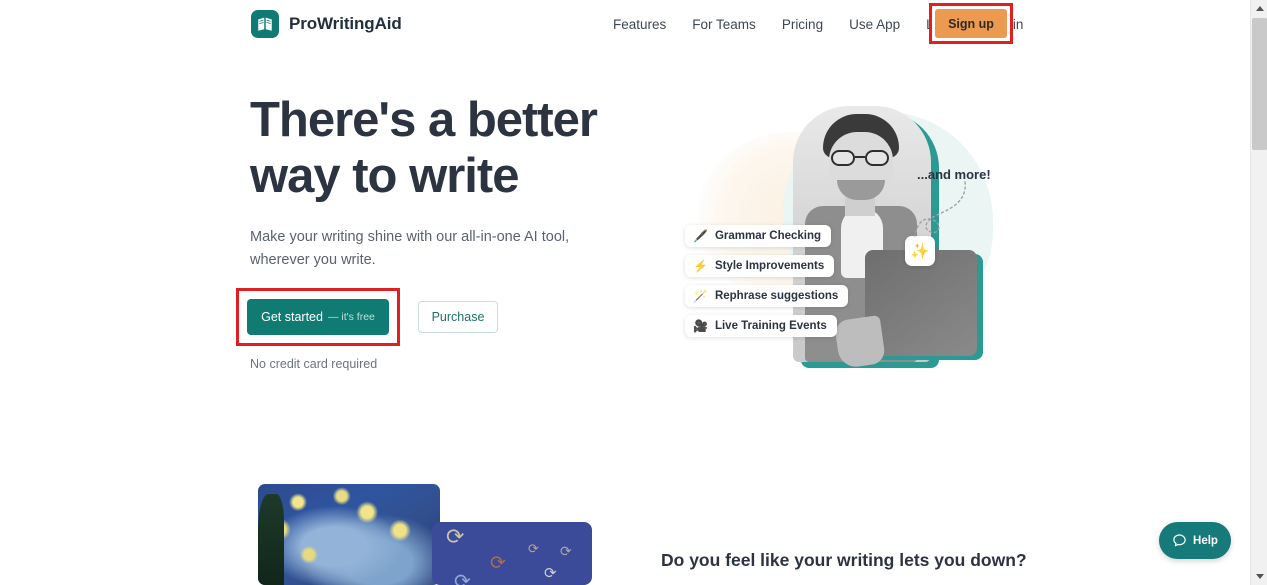  Describe the element at coordinates (424, 148) in the screenshot. I see `page-title: There's a better way to write` at that location.